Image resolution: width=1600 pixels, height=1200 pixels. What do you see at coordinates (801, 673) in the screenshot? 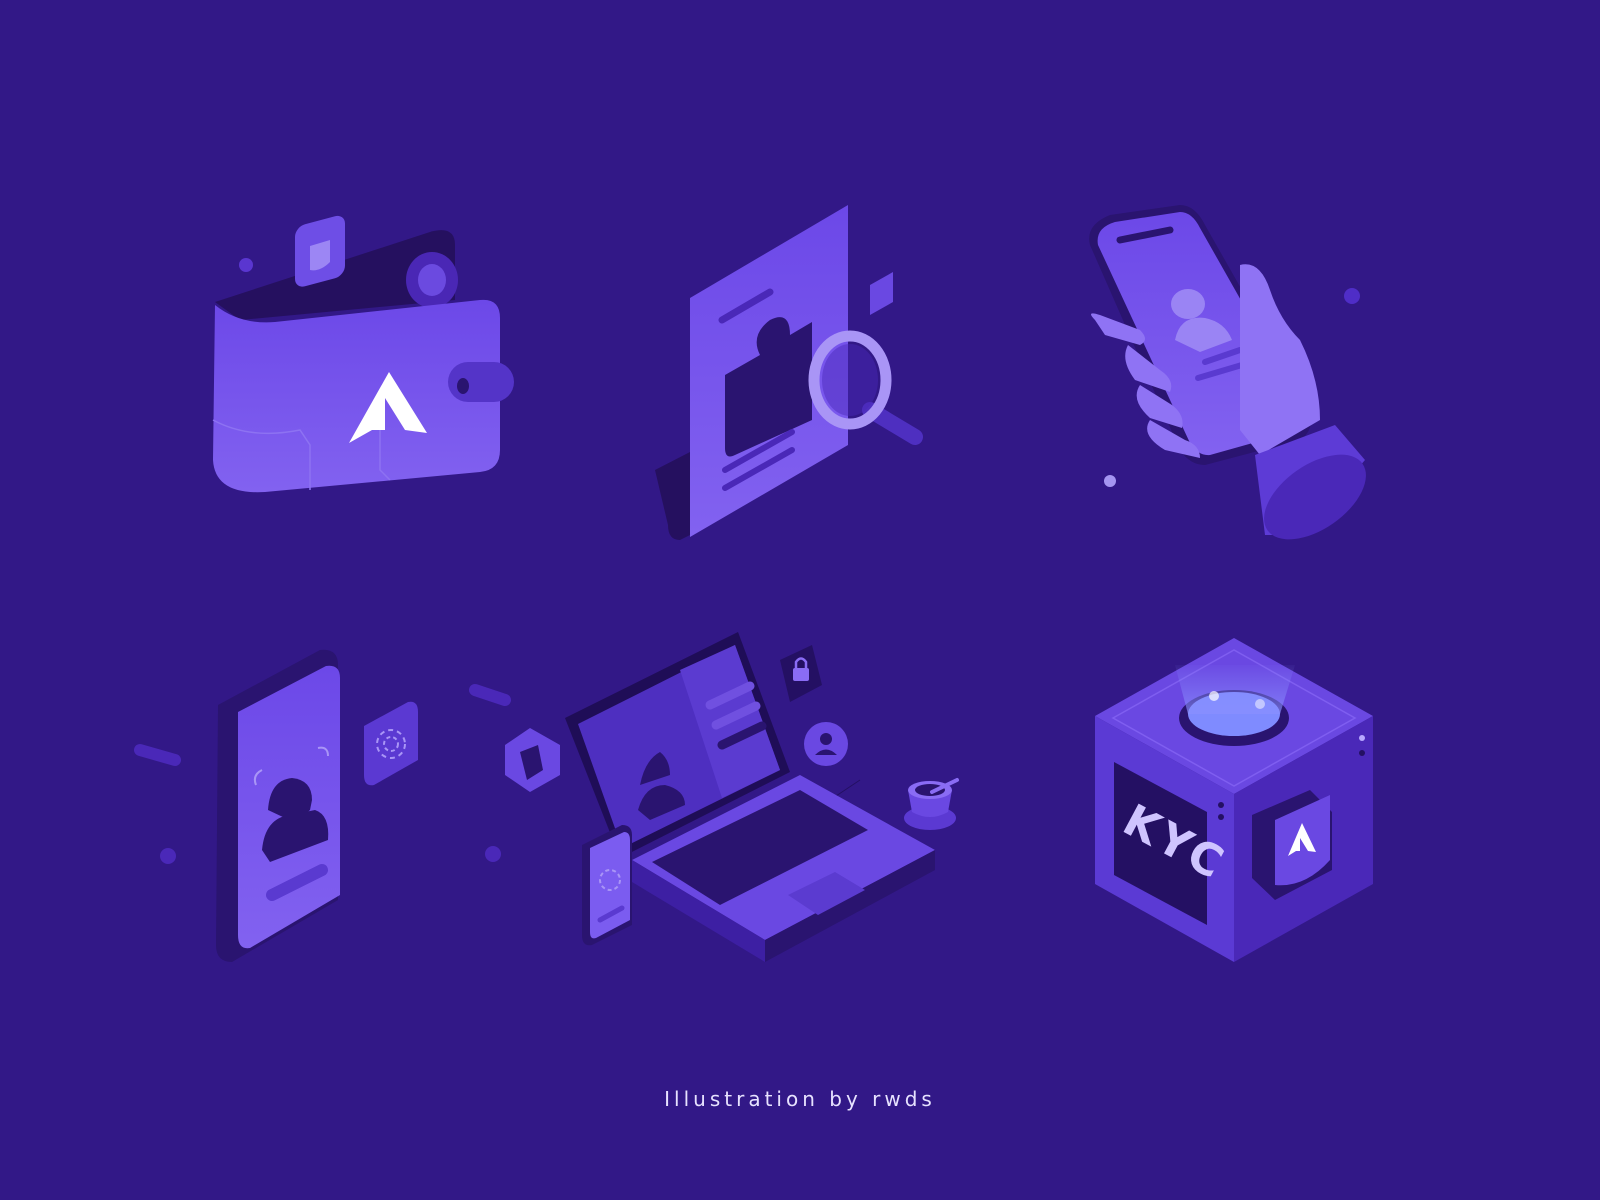
I see `lock-icon` at bounding box center [801, 673].